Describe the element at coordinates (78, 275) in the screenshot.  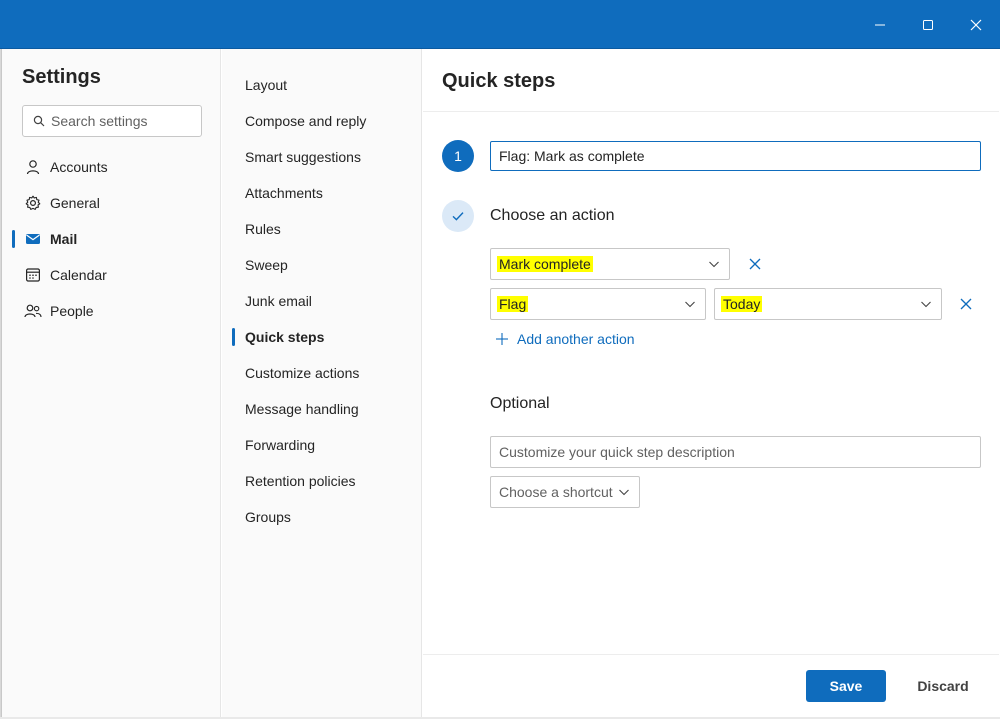
I see `sidebar-item-label: Calendar` at that location.